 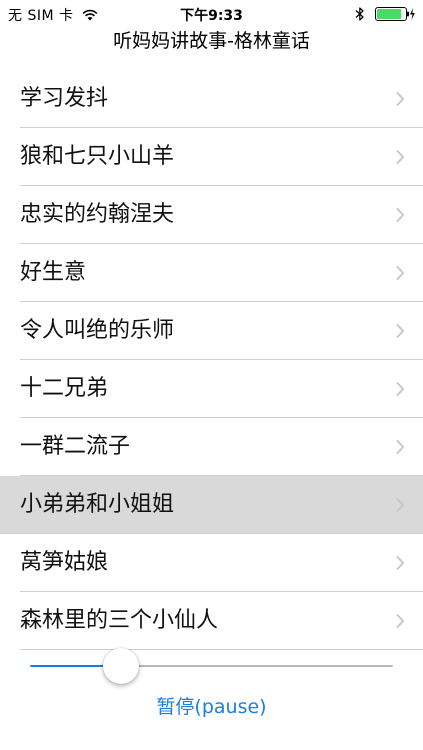 I want to click on story-list-item: 森林里的三个小仙人, so click(x=211, y=621).